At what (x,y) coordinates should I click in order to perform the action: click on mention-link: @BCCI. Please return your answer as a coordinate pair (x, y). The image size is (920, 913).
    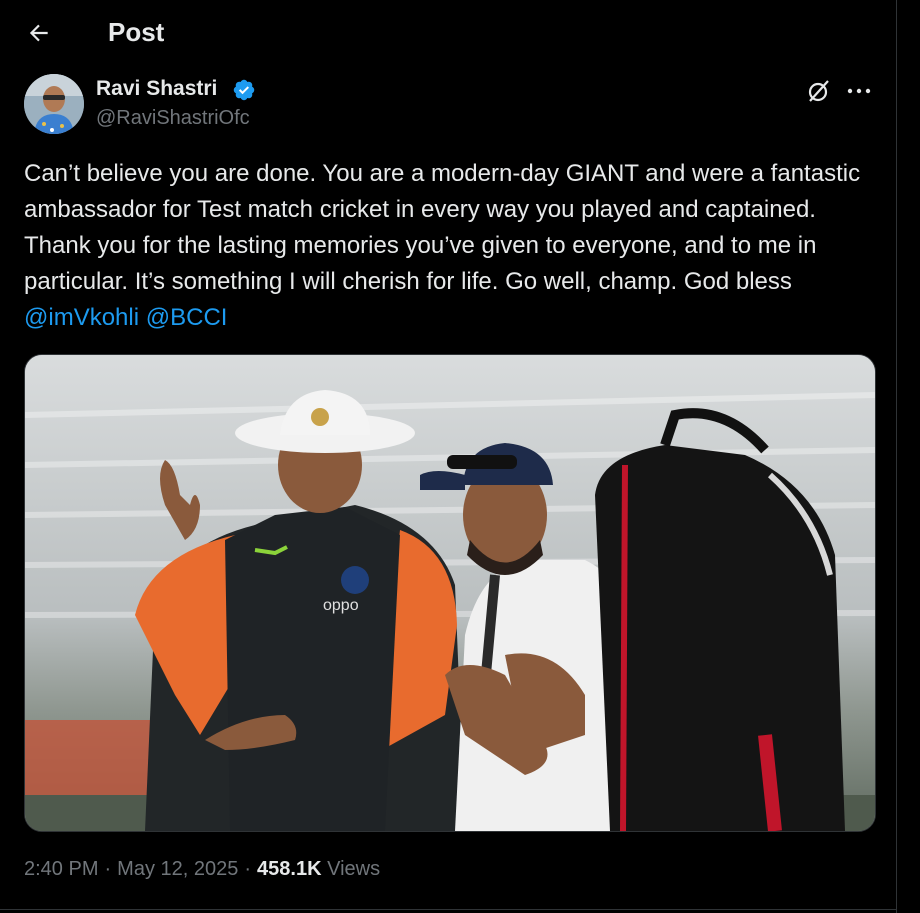
    Looking at the image, I should click on (187, 317).